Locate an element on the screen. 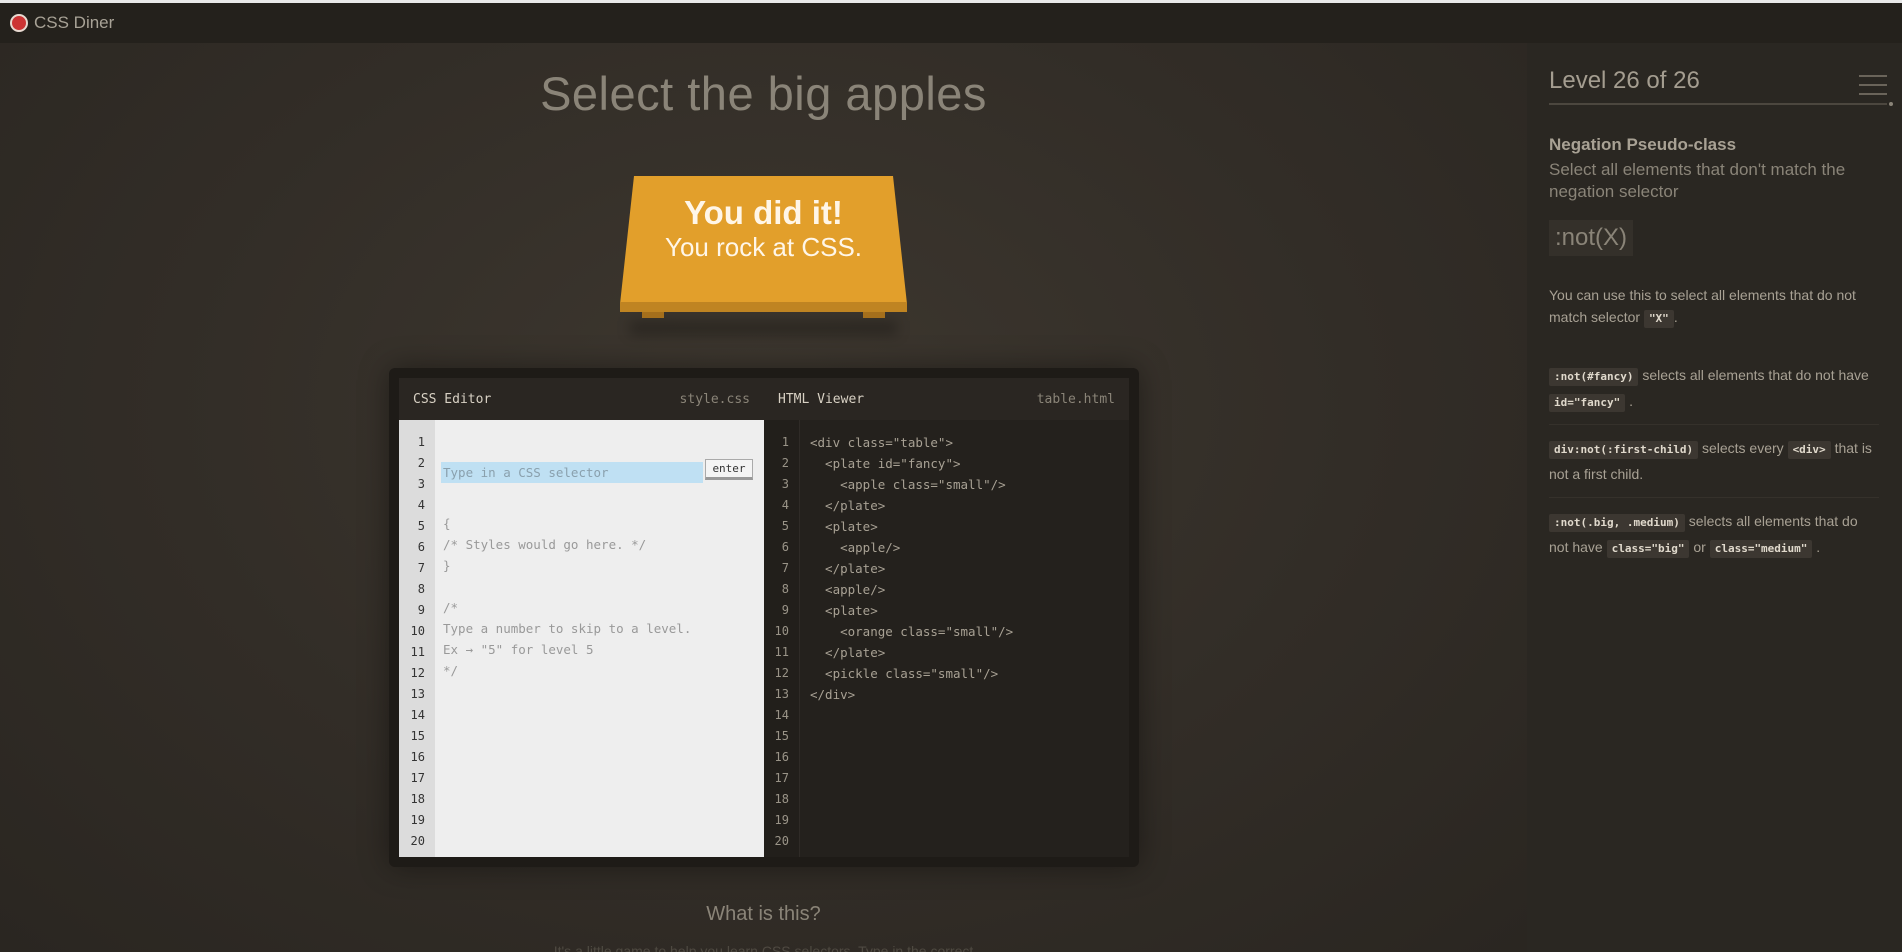 This screenshot has height=952, width=1902. html-line-numbers: 1 2 3 4 5 6 7 8 9 10 11 12 13 14 15 16 17 18 19 20 is located at coordinates (782, 638).